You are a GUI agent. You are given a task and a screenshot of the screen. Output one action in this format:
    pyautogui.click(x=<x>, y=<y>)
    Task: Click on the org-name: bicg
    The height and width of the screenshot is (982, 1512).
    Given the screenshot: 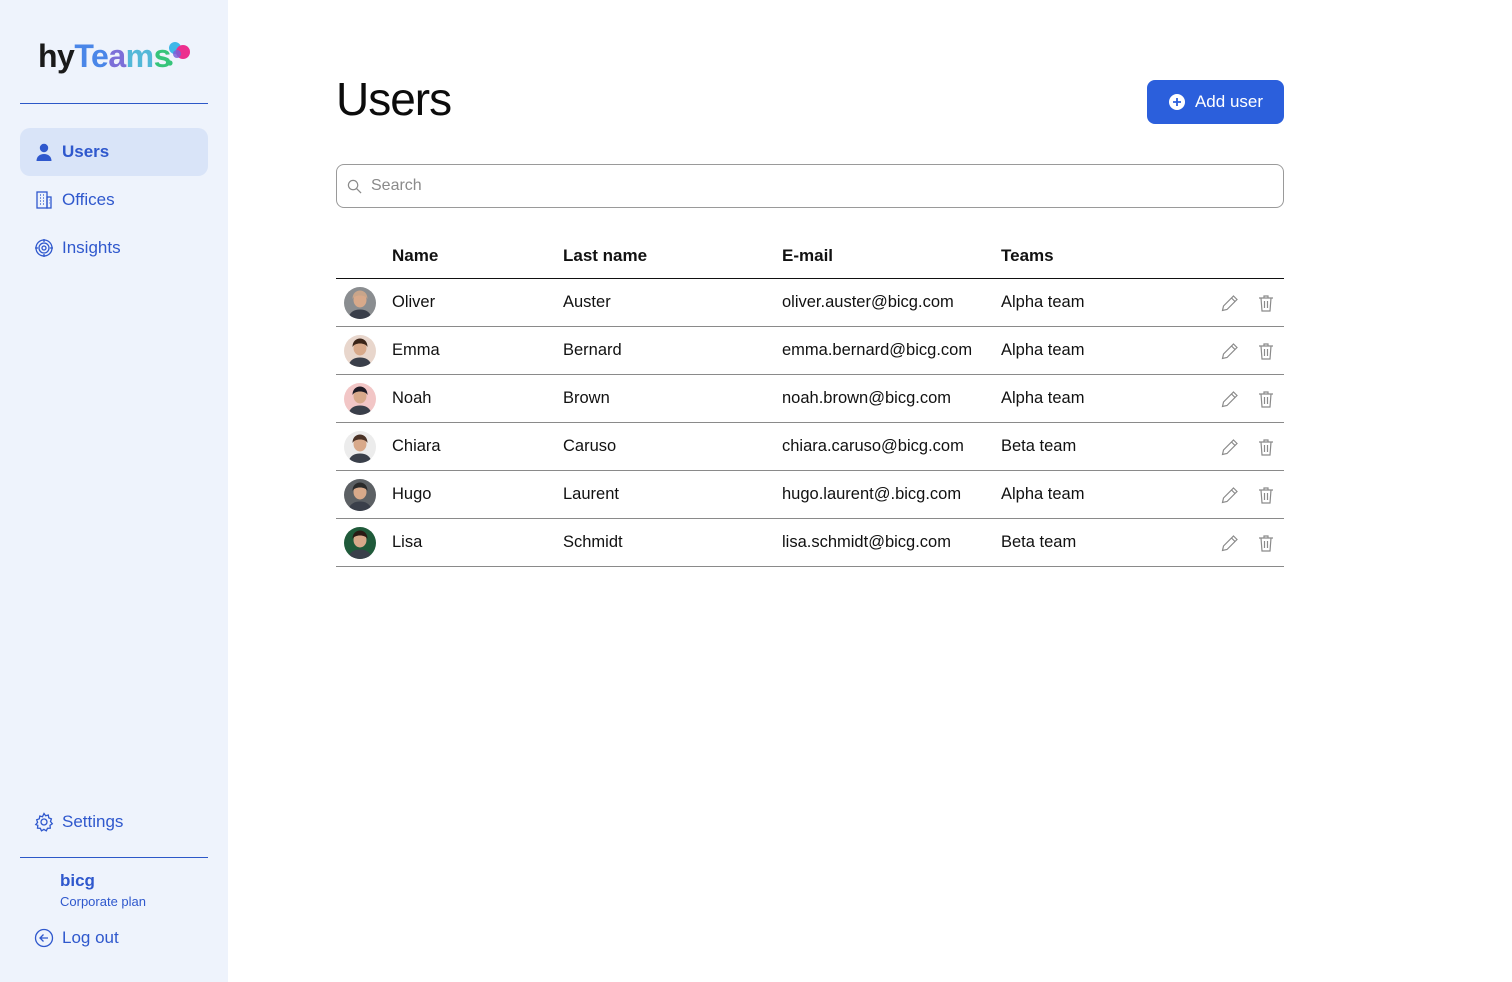 What is the action you would take?
    pyautogui.click(x=77, y=880)
    